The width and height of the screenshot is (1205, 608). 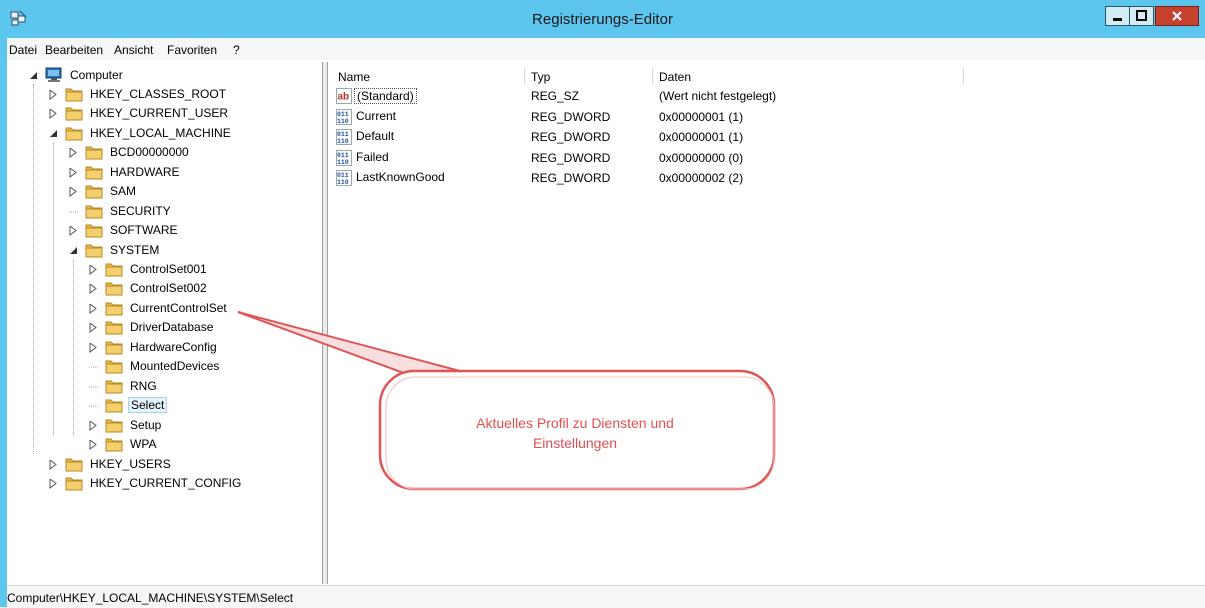 What do you see at coordinates (1117, 16) in the screenshot?
I see `minimize-button` at bounding box center [1117, 16].